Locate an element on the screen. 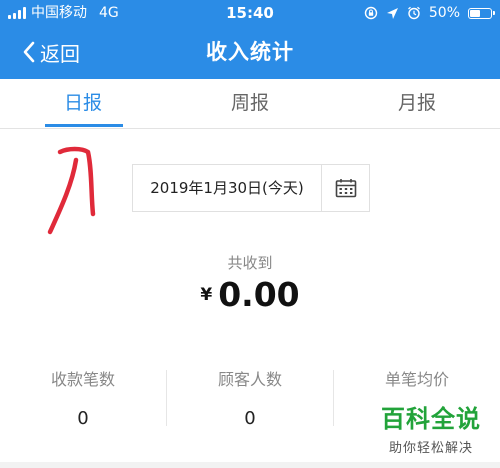  stat-label: 收款笔数 is located at coordinates (82, 379).